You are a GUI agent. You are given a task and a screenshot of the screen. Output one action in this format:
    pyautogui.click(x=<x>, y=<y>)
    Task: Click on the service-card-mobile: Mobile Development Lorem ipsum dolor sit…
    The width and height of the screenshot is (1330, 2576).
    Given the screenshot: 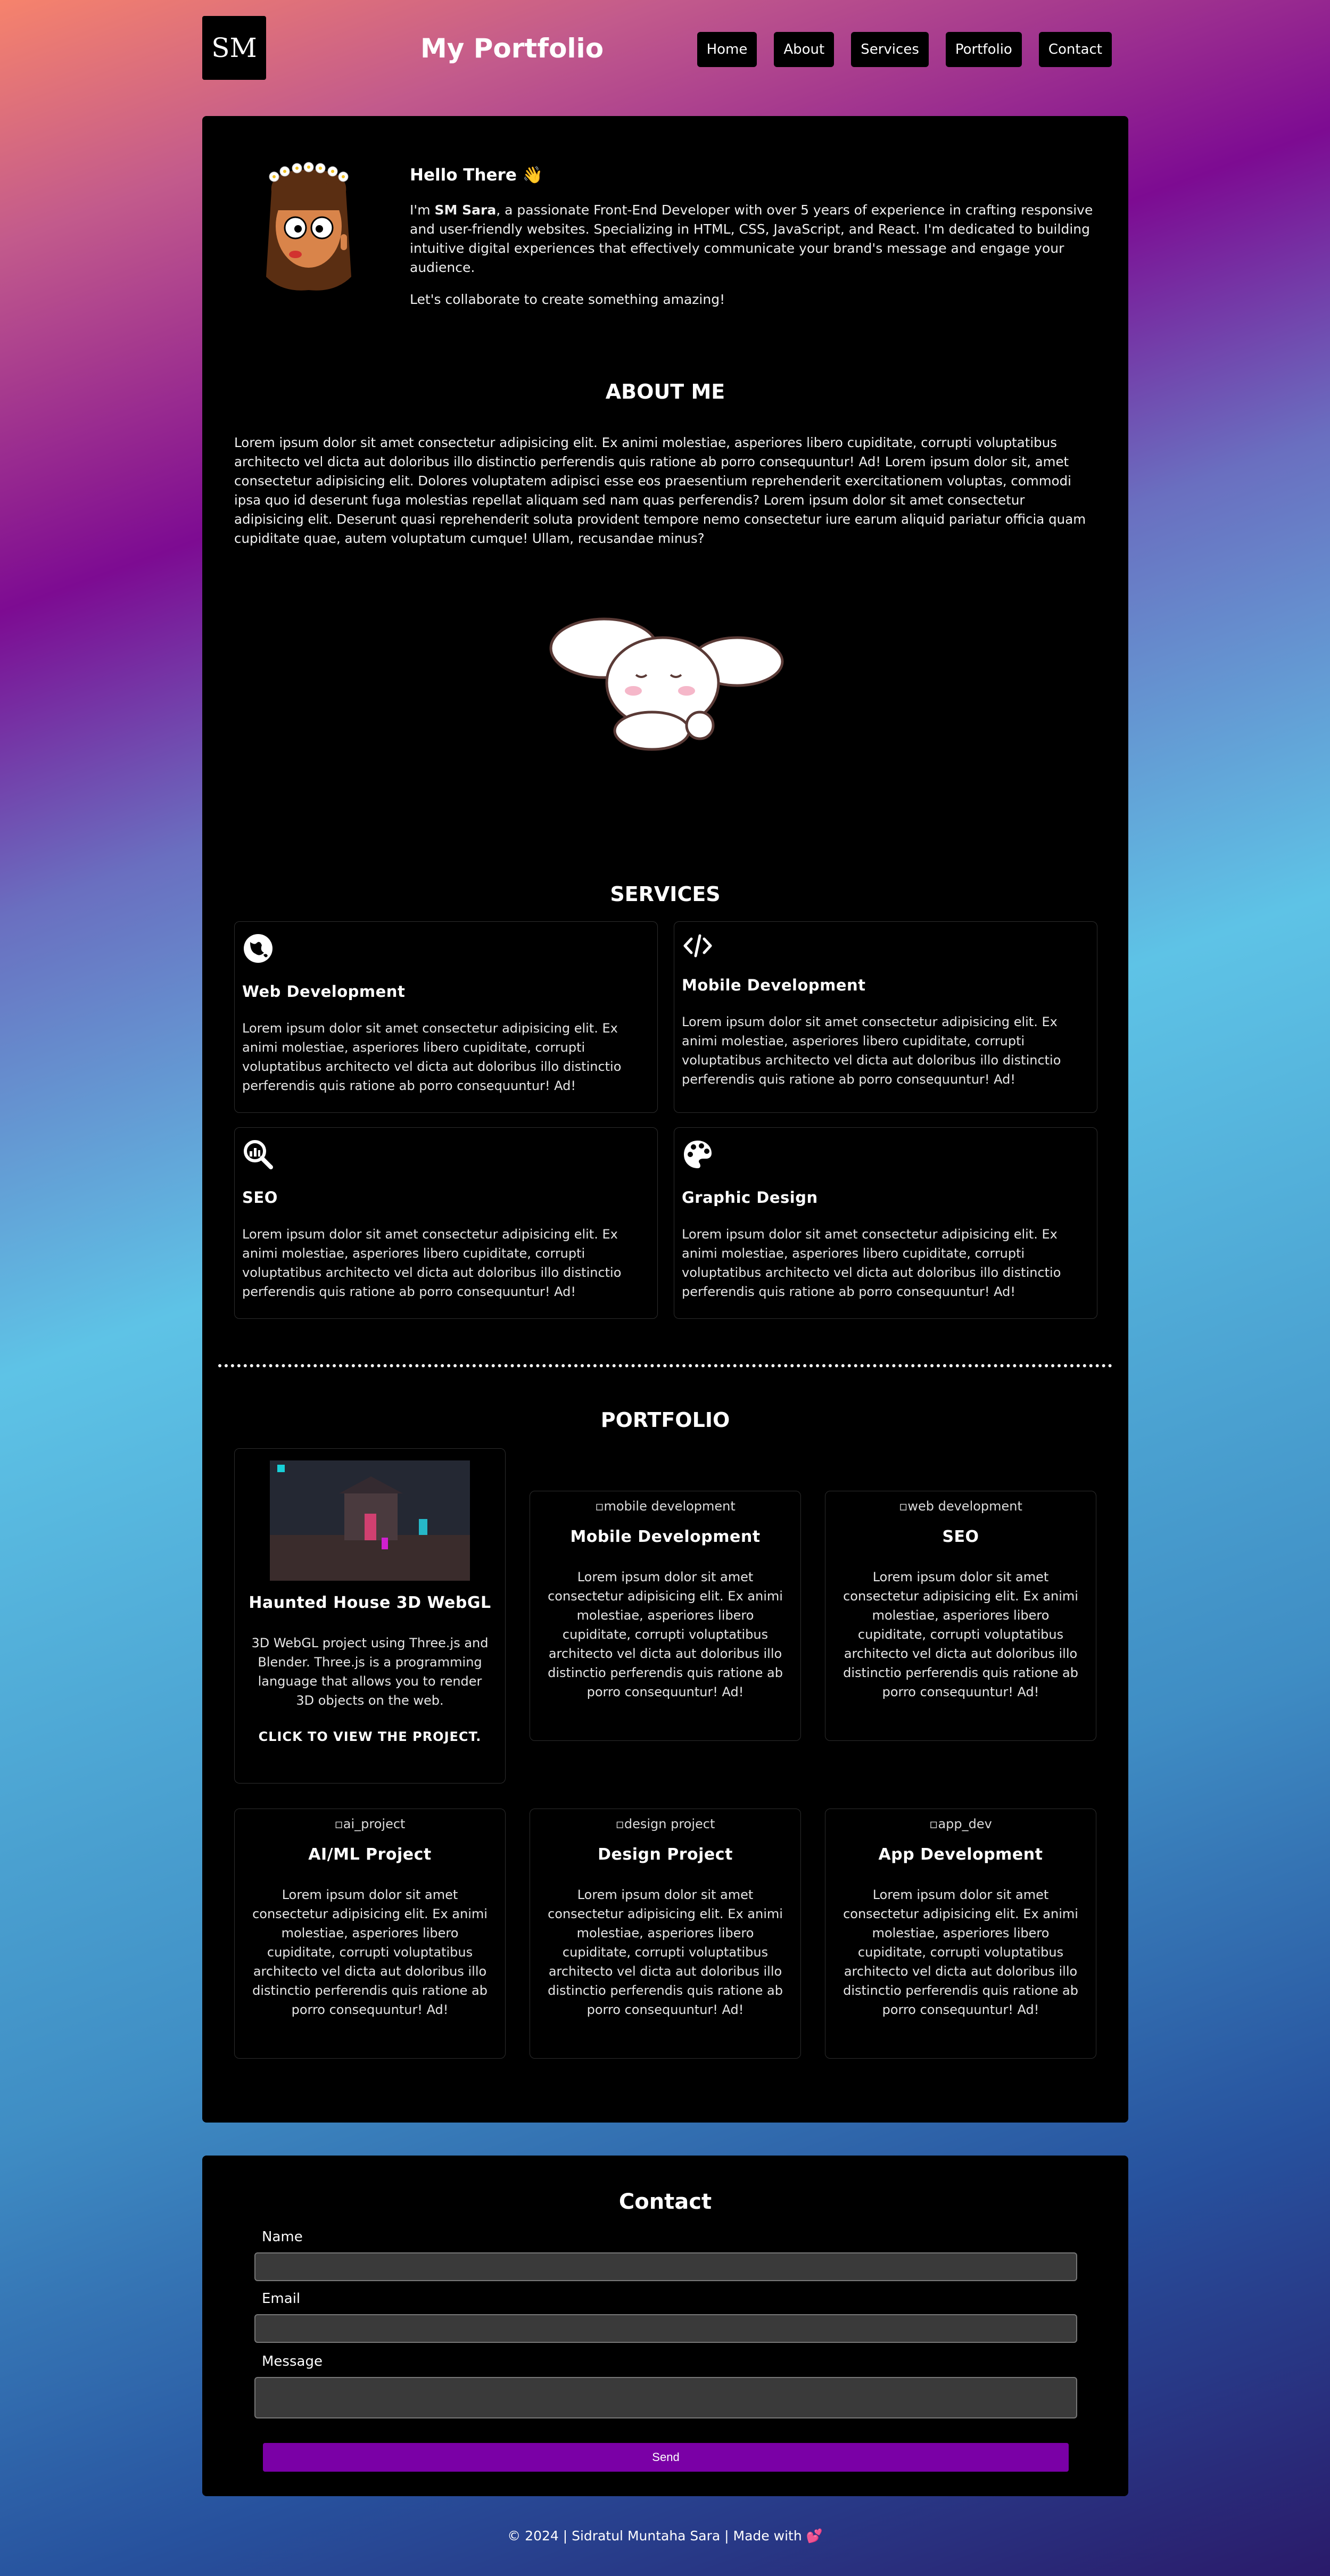 What is the action you would take?
    pyautogui.click(x=885, y=1017)
    